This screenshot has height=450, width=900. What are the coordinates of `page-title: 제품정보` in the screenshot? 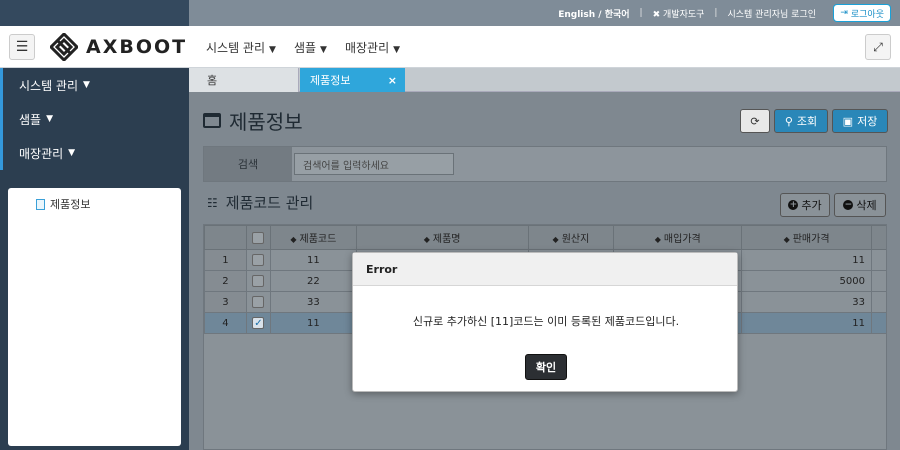 It's located at (253, 120).